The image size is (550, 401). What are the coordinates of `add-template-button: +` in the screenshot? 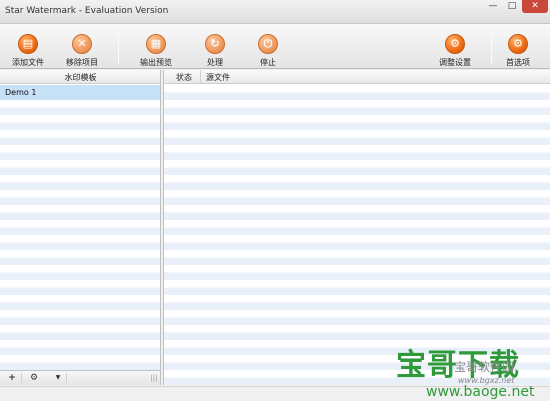 It's located at (12, 378).